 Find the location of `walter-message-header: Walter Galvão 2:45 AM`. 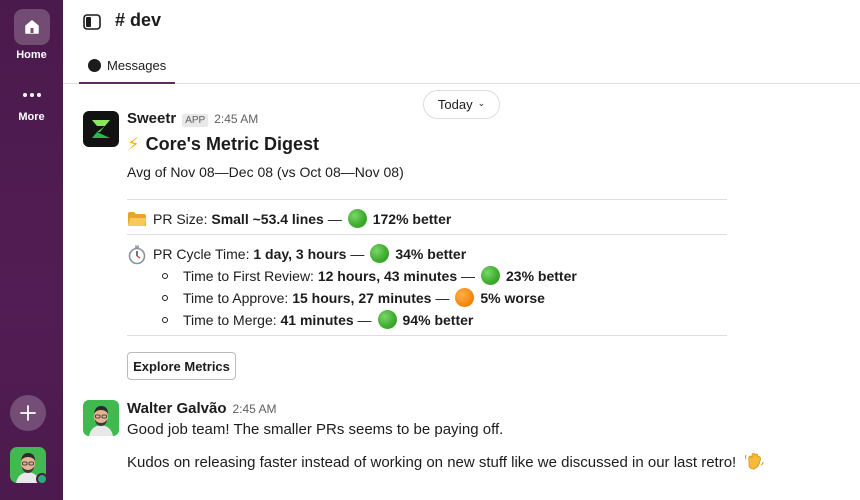

walter-message-header: Walter Galvão 2:45 AM is located at coordinates (202, 408).